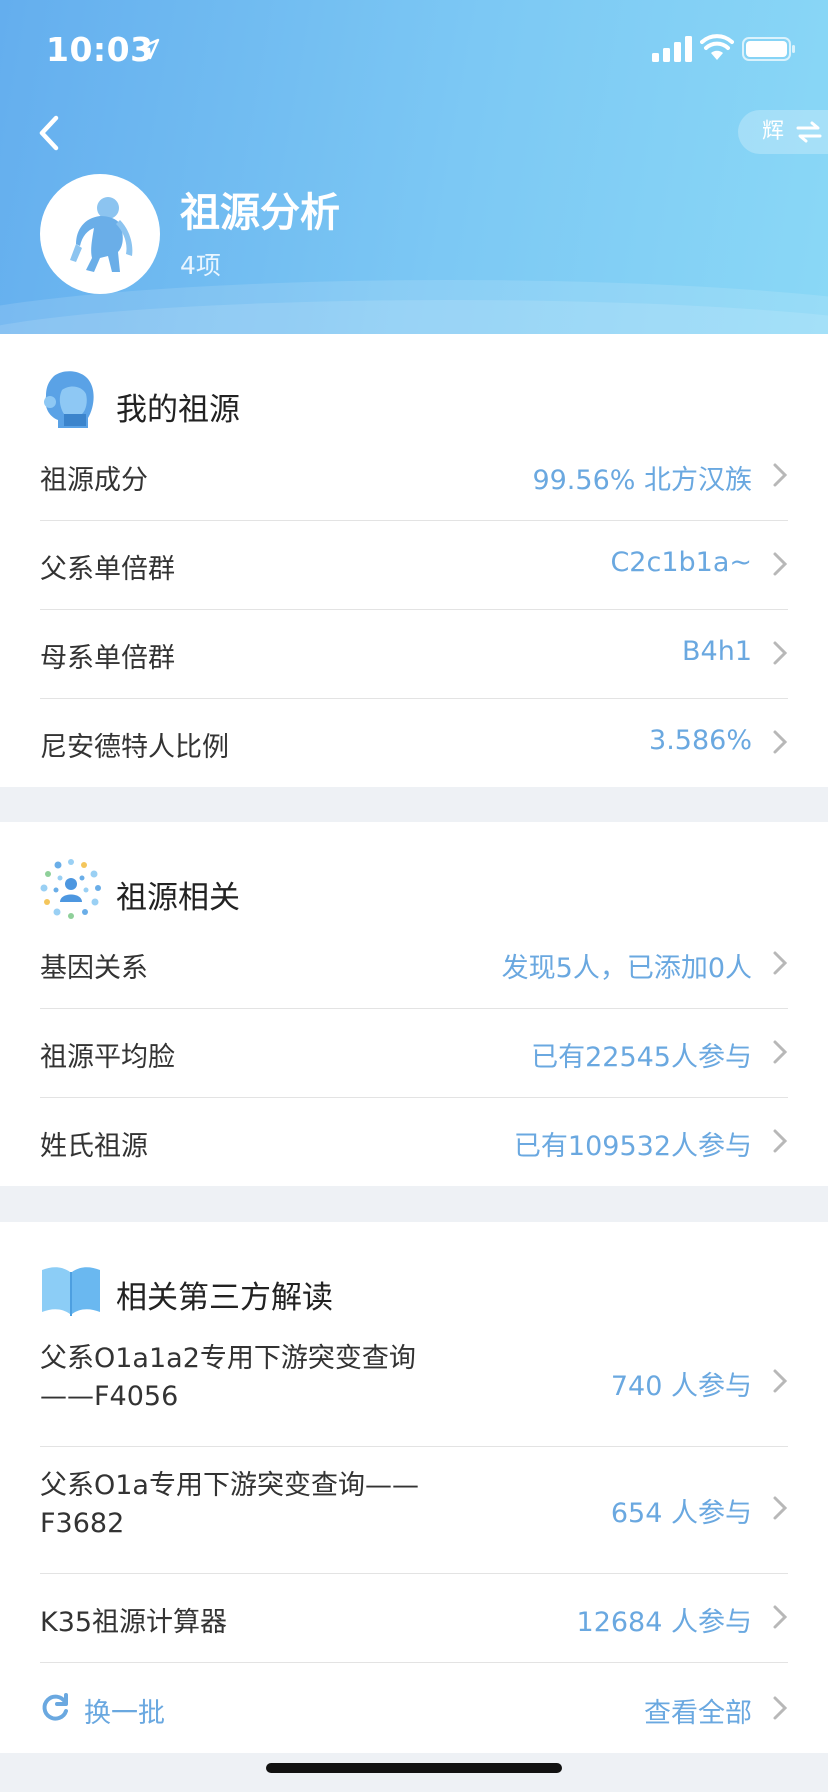 Image resolution: width=828 pixels, height=1792 pixels. I want to click on wifi-icon, so click(717, 47).